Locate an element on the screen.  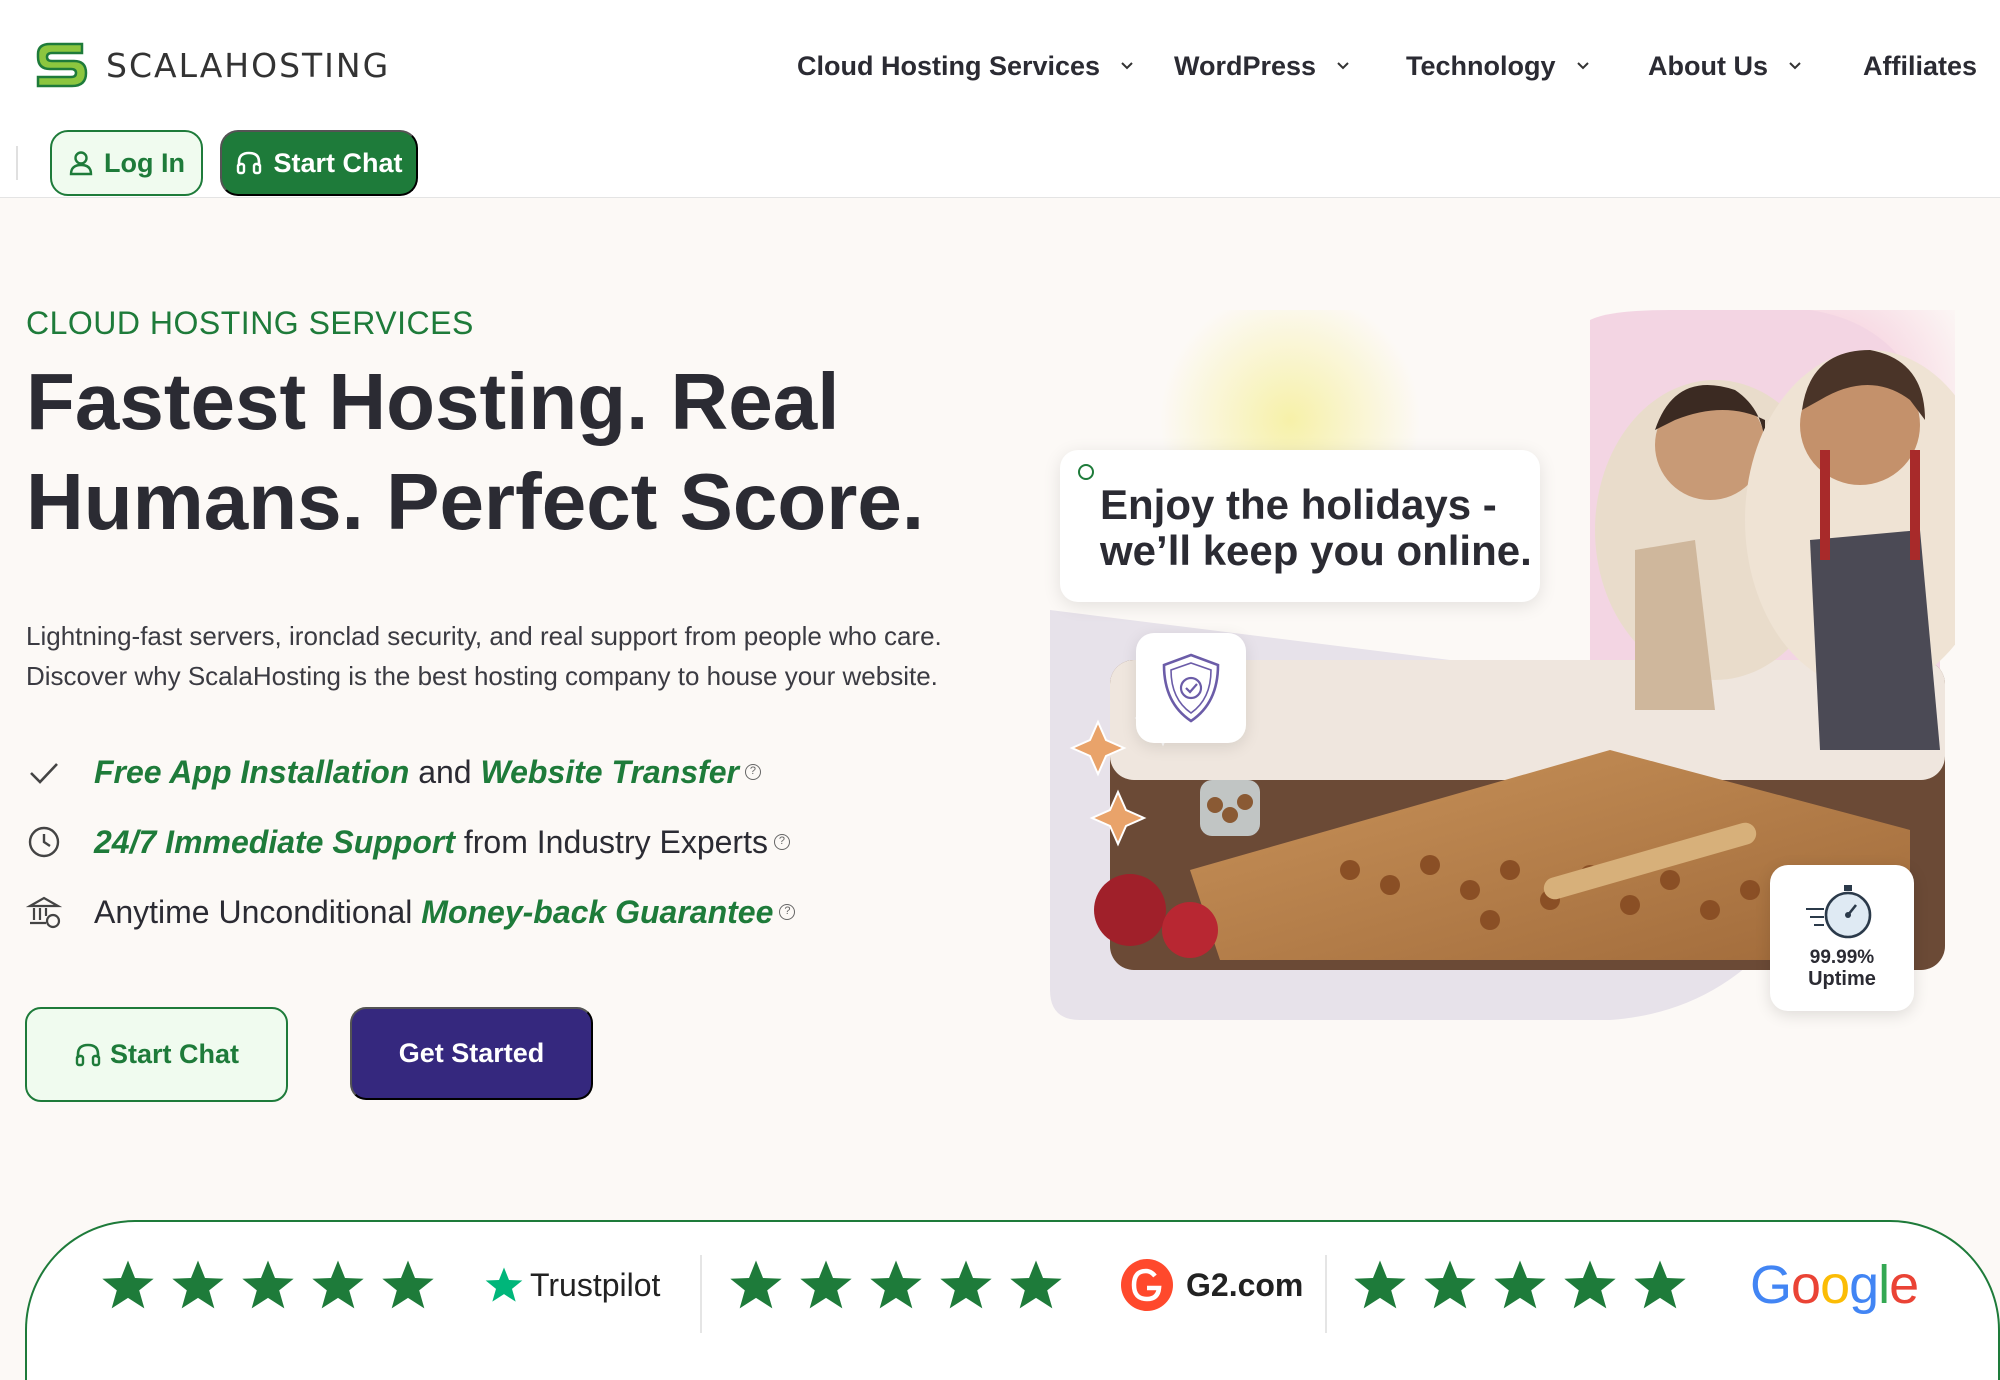
g2-logo-icon is located at coordinates (1147, 1285).